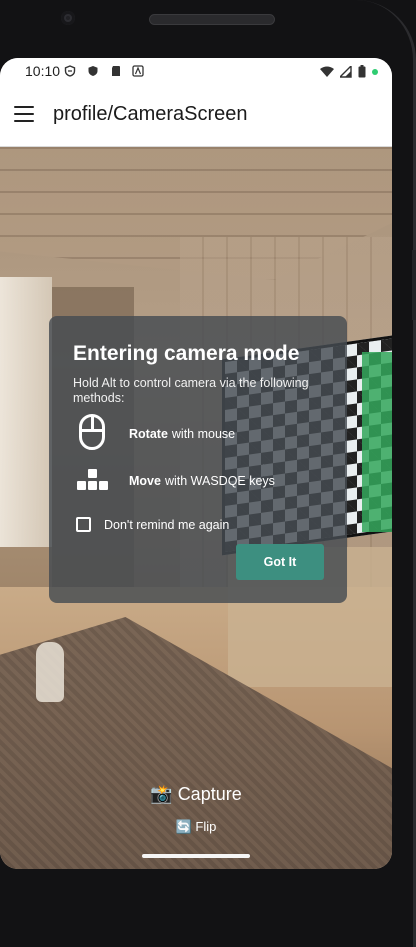 The image size is (416, 947). What do you see at coordinates (50, 672) in the screenshot?
I see `scene-cat` at bounding box center [50, 672].